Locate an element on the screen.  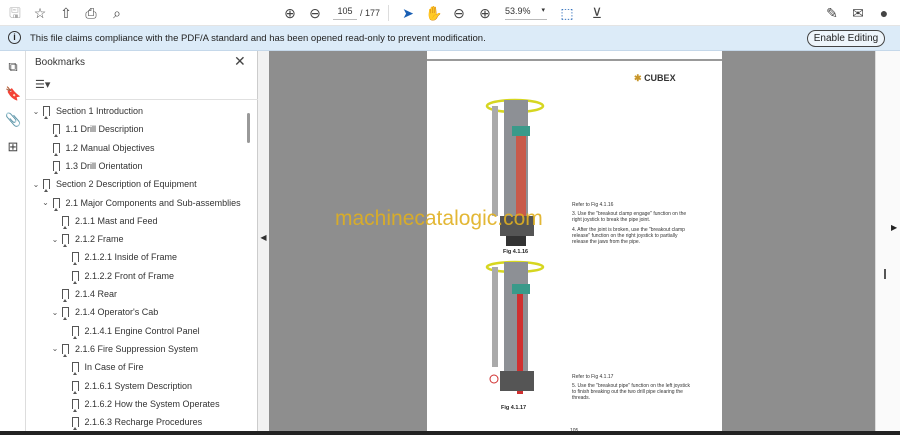
hand-tool-icon: ✋ is located at coordinates (434, 13).